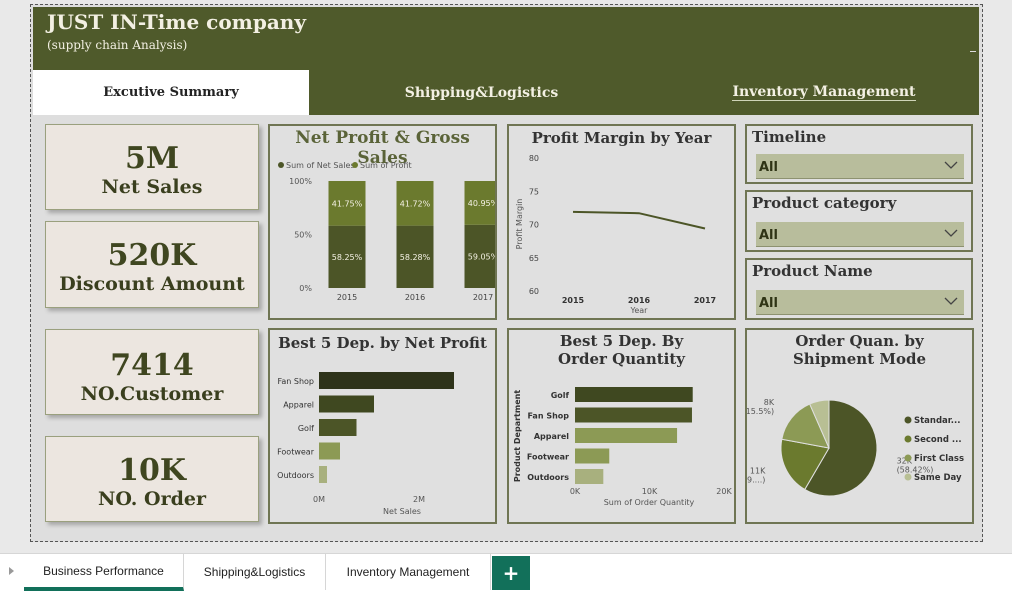 The height and width of the screenshot is (592, 1012). I want to click on x-tick-label: 2016, so click(639, 300).